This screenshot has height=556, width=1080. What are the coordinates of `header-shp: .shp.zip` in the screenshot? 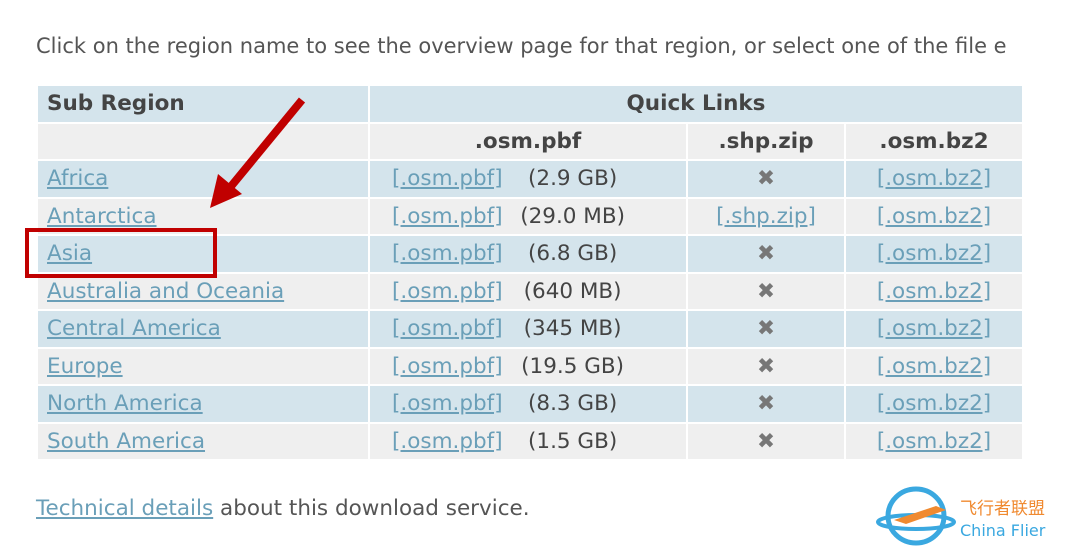 It's located at (766, 141).